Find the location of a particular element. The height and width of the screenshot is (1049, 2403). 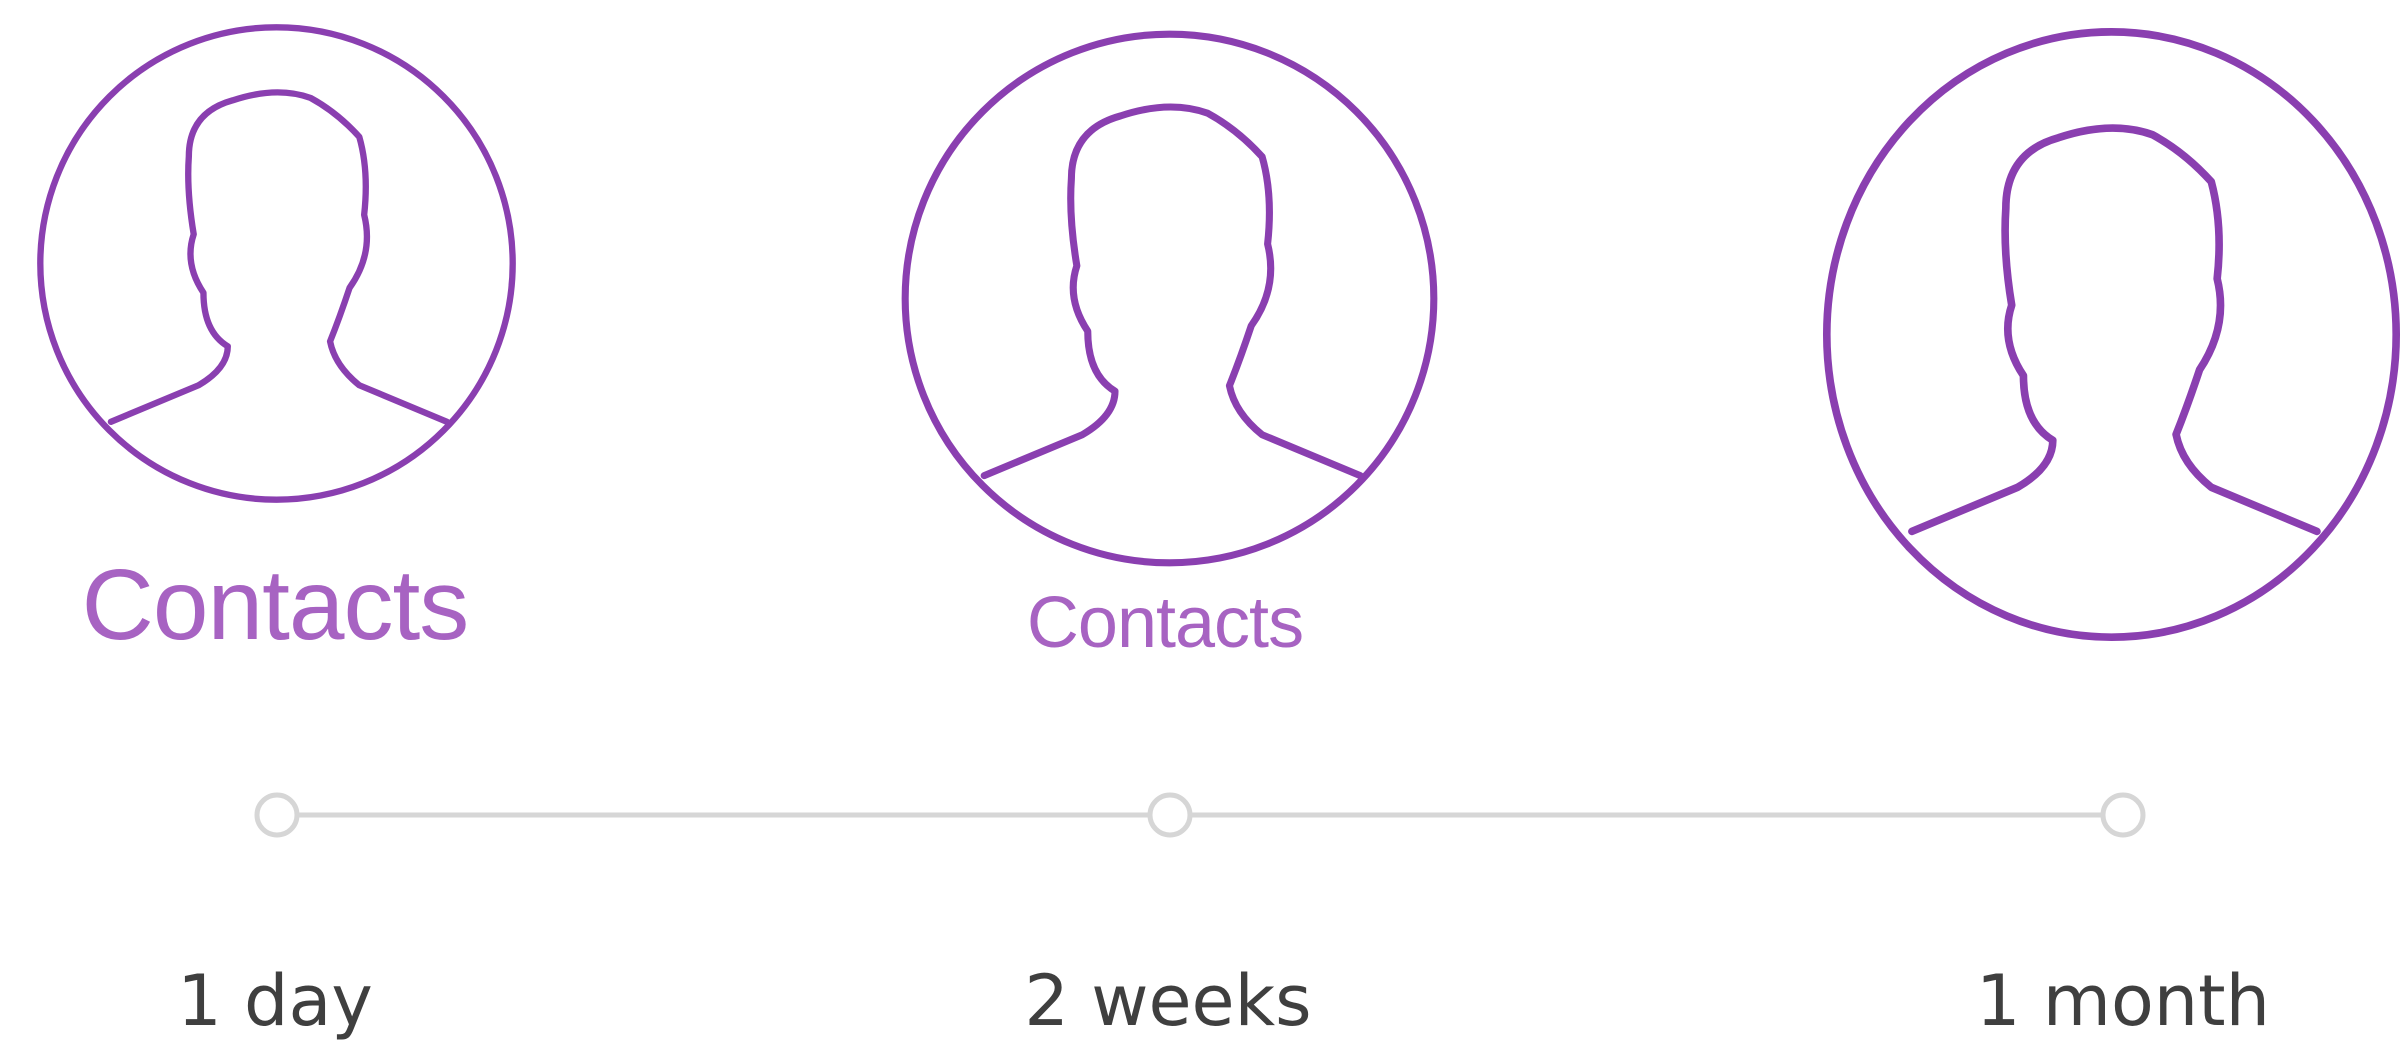

avatar-2-caption: Contacts is located at coordinates (1165, 623).